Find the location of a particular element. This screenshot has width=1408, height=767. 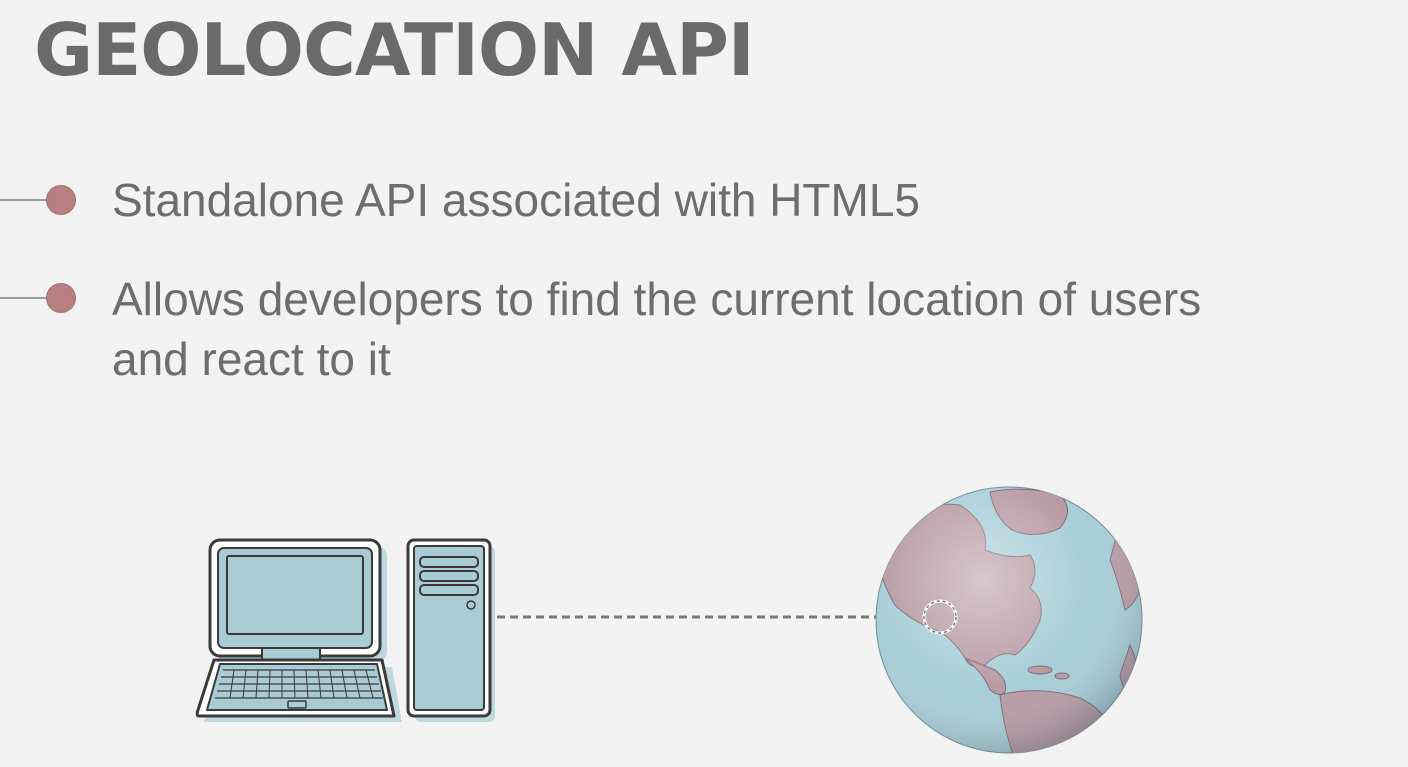

globe-icon is located at coordinates (1009, 620).